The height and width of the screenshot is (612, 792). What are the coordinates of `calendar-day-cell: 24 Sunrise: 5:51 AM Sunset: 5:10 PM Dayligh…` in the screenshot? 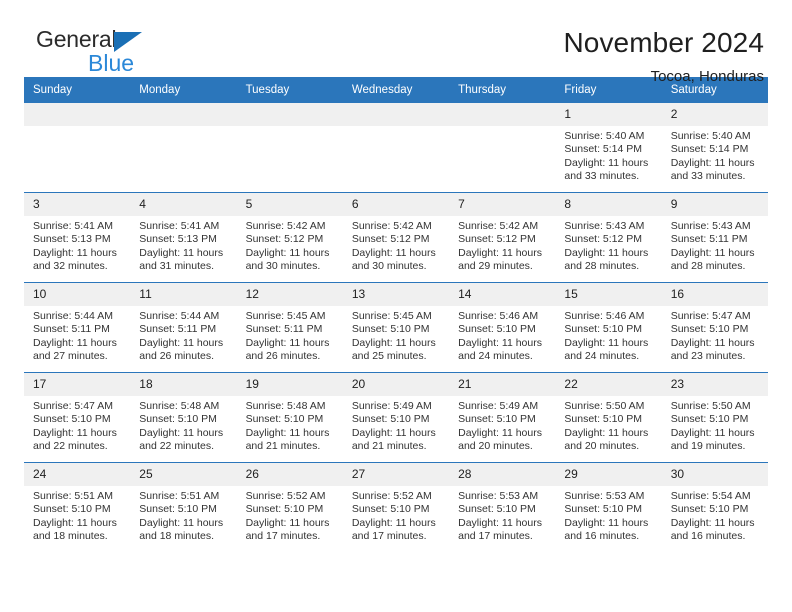 It's located at (77, 507).